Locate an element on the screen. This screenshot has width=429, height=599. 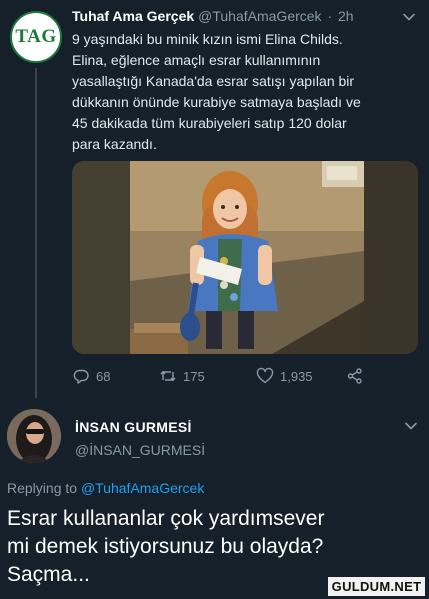
retweet-button: 175 is located at coordinates (182, 376).